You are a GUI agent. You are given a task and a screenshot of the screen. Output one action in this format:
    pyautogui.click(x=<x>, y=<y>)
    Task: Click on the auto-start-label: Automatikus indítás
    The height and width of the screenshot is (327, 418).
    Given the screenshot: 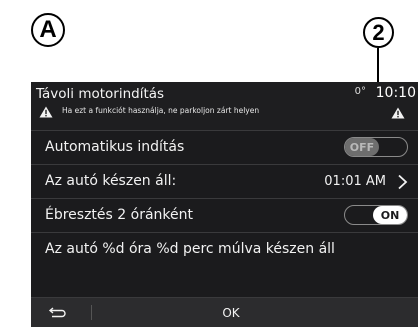 What is the action you would take?
    pyautogui.click(x=115, y=147)
    